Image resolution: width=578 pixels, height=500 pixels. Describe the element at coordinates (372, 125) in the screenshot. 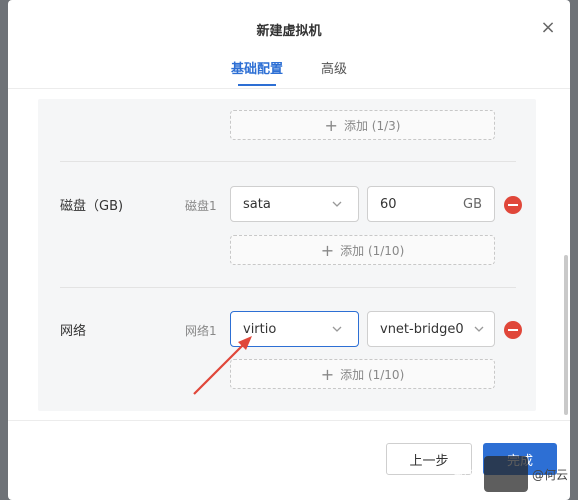

I see `add-label: 添加 (1/3)` at that location.